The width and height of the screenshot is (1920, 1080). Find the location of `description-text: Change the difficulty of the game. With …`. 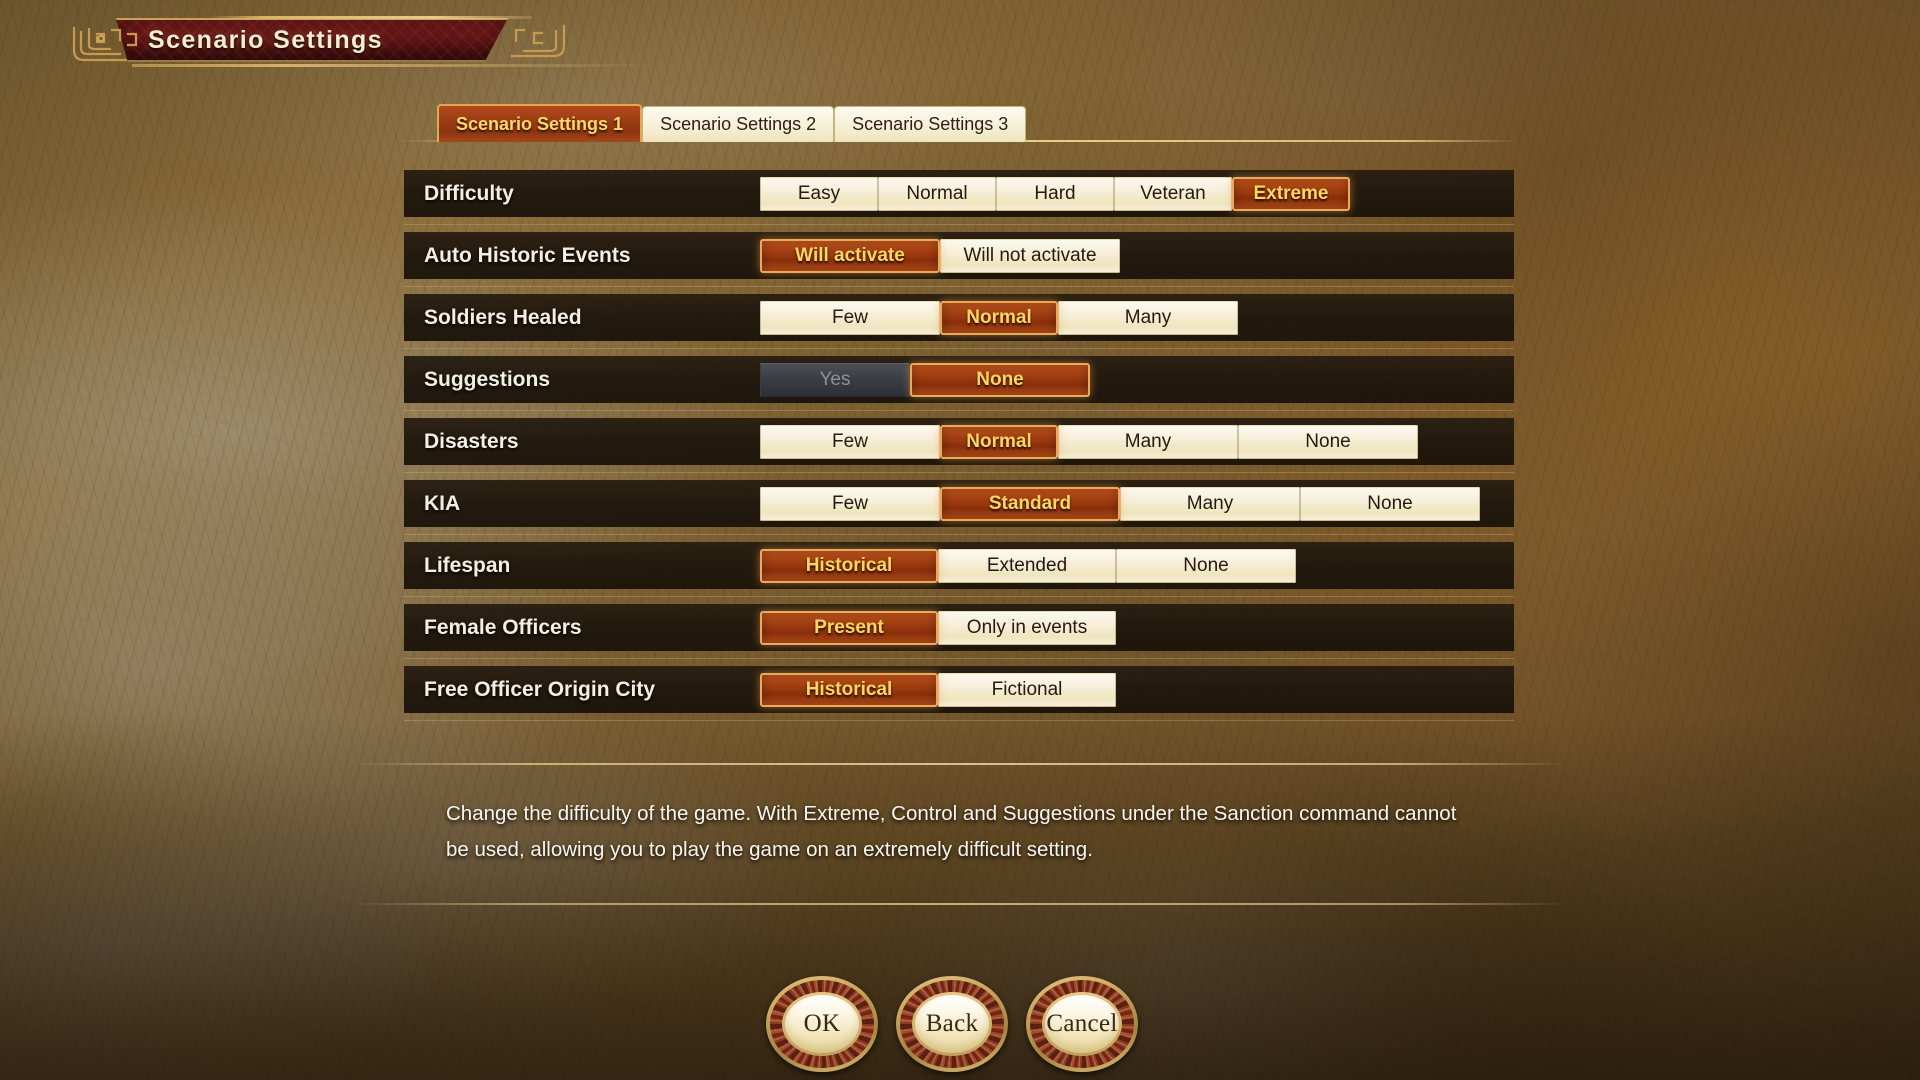

description-text: Change the difficulty of the game. With … is located at coordinates (951, 831).